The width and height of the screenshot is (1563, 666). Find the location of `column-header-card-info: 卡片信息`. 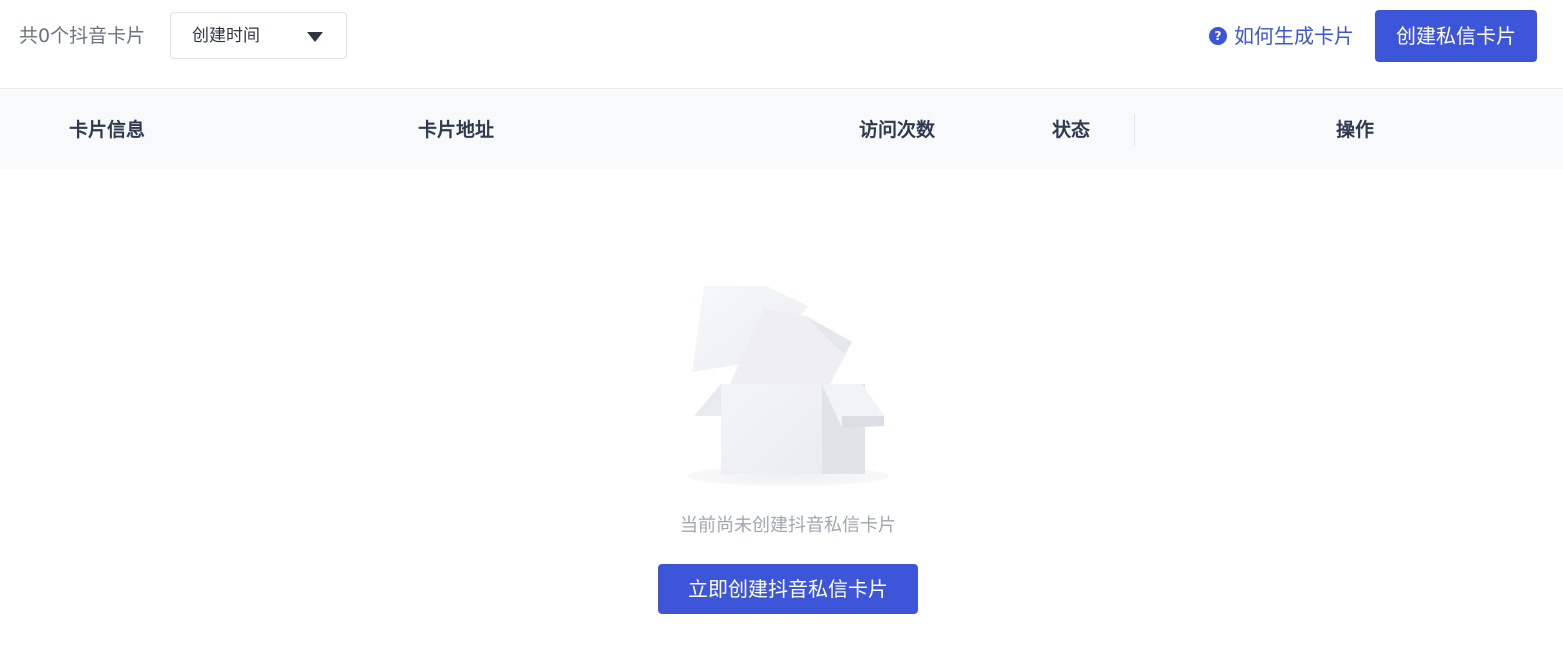

column-header-card-info: 卡片信息 is located at coordinates (107, 130).